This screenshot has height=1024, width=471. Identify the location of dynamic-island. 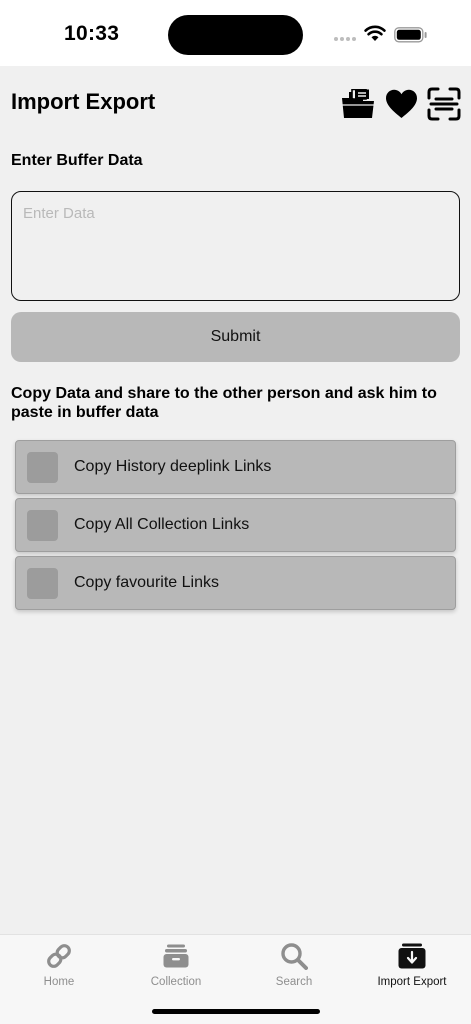
(235, 35).